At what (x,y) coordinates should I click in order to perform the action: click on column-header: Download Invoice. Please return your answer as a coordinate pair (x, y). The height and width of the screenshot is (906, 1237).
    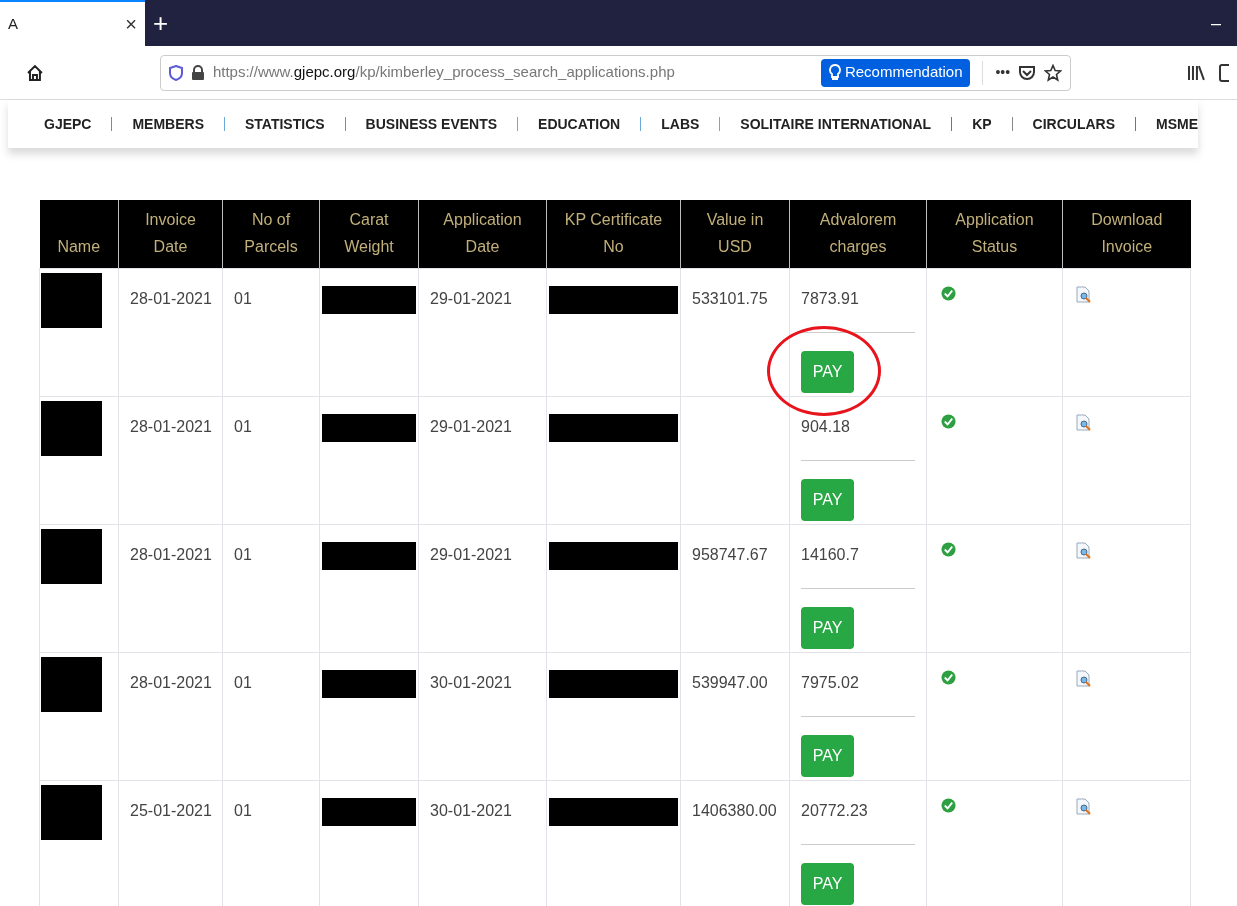
    Looking at the image, I should click on (1126, 234).